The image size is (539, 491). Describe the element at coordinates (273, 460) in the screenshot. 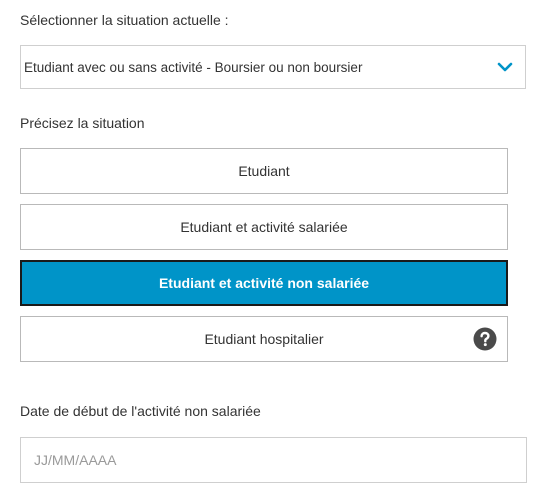

I see `start-date-input` at that location.